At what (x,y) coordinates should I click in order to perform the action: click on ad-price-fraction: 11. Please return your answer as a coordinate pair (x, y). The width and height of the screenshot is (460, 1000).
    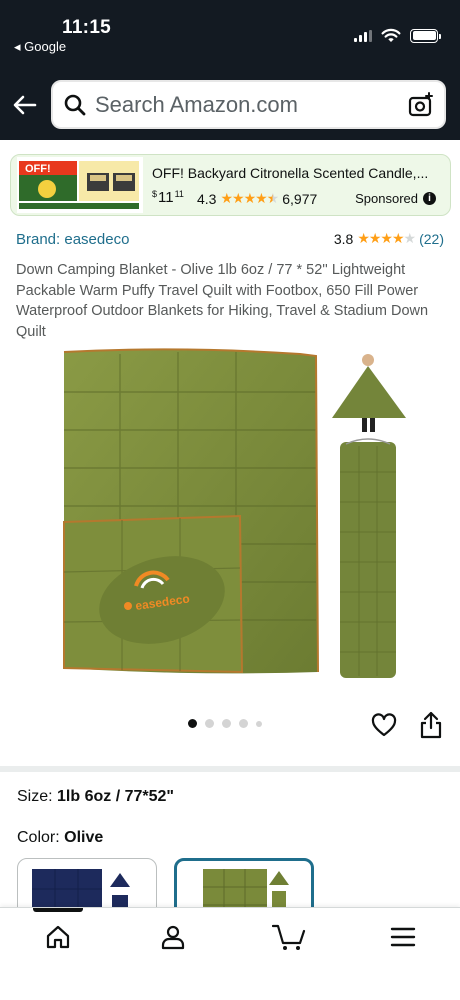
    Looking at the image, I should click on (179, 194).